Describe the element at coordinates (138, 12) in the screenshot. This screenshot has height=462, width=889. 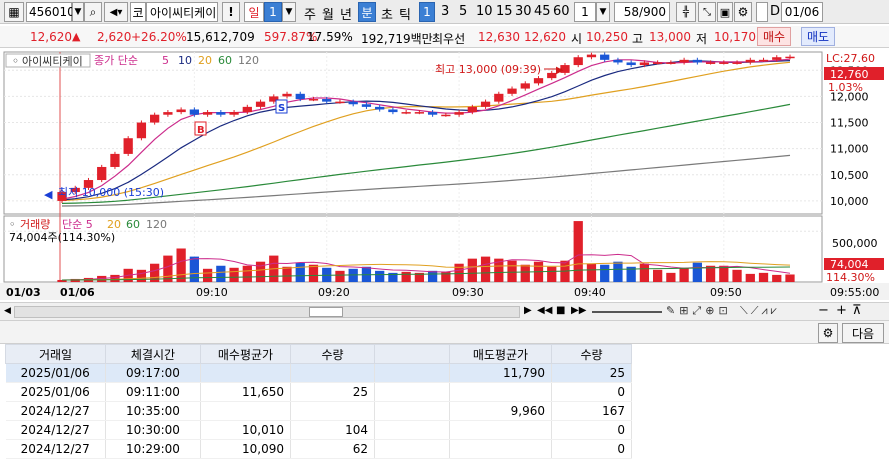
I see `market-prefix: 코` at that location.